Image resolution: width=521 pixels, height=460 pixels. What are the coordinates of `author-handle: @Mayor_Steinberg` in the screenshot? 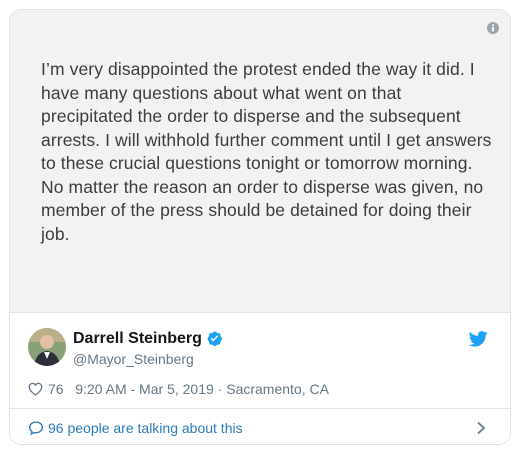 It's located at (133, 359).